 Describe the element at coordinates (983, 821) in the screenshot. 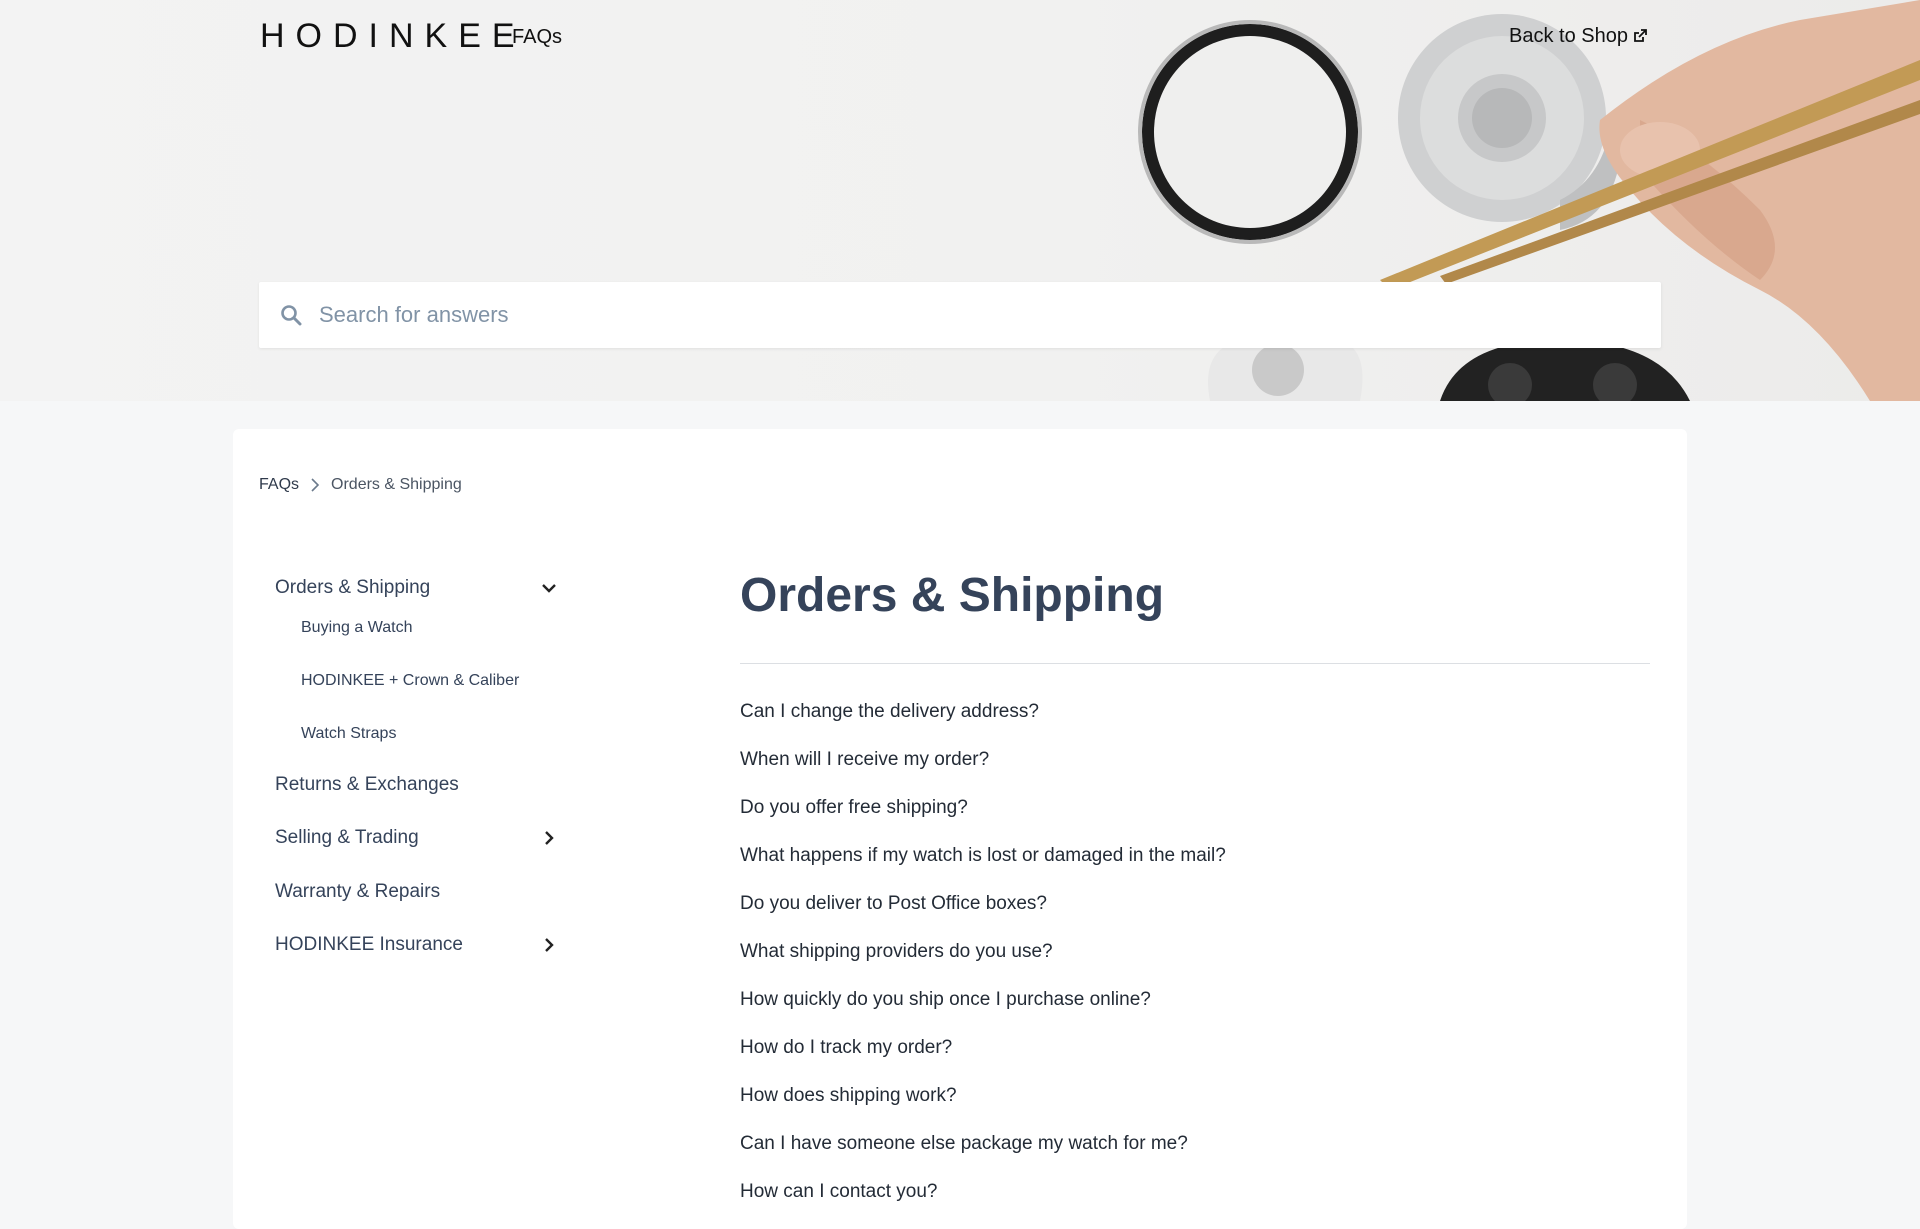

I see `list-item: Do you offer free shipping?` at that location.